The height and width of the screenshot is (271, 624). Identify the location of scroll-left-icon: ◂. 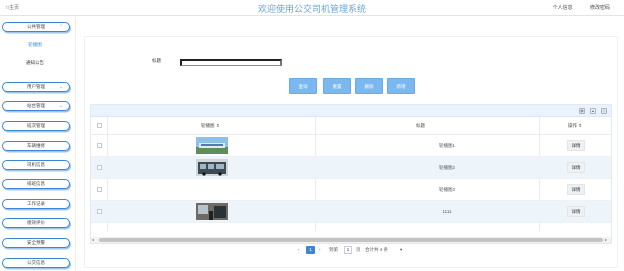
(93, 239).